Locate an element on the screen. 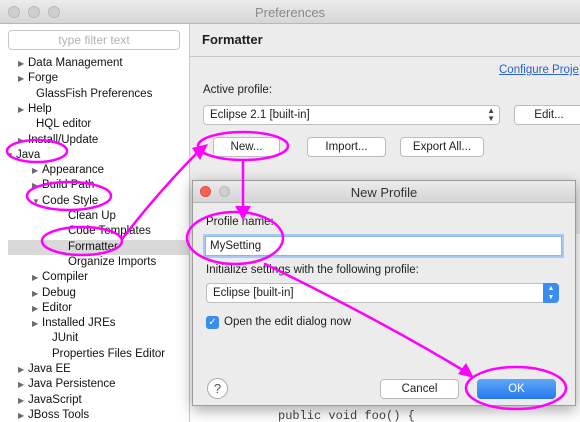 The image size is (580, 422). tree-item-label: Java is located at coordinates (28, 154).